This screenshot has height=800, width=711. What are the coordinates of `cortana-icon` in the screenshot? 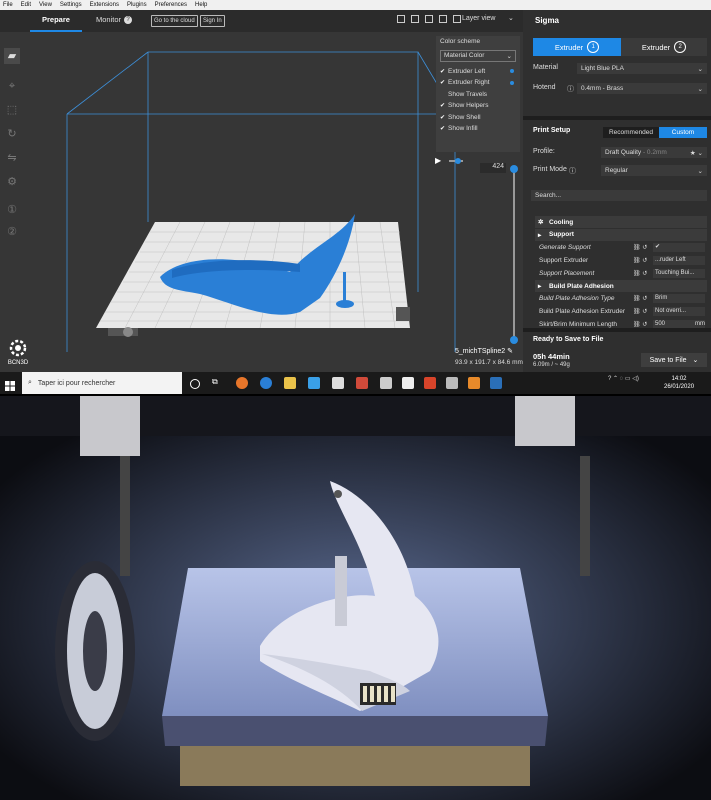 It's located at (195, 384).